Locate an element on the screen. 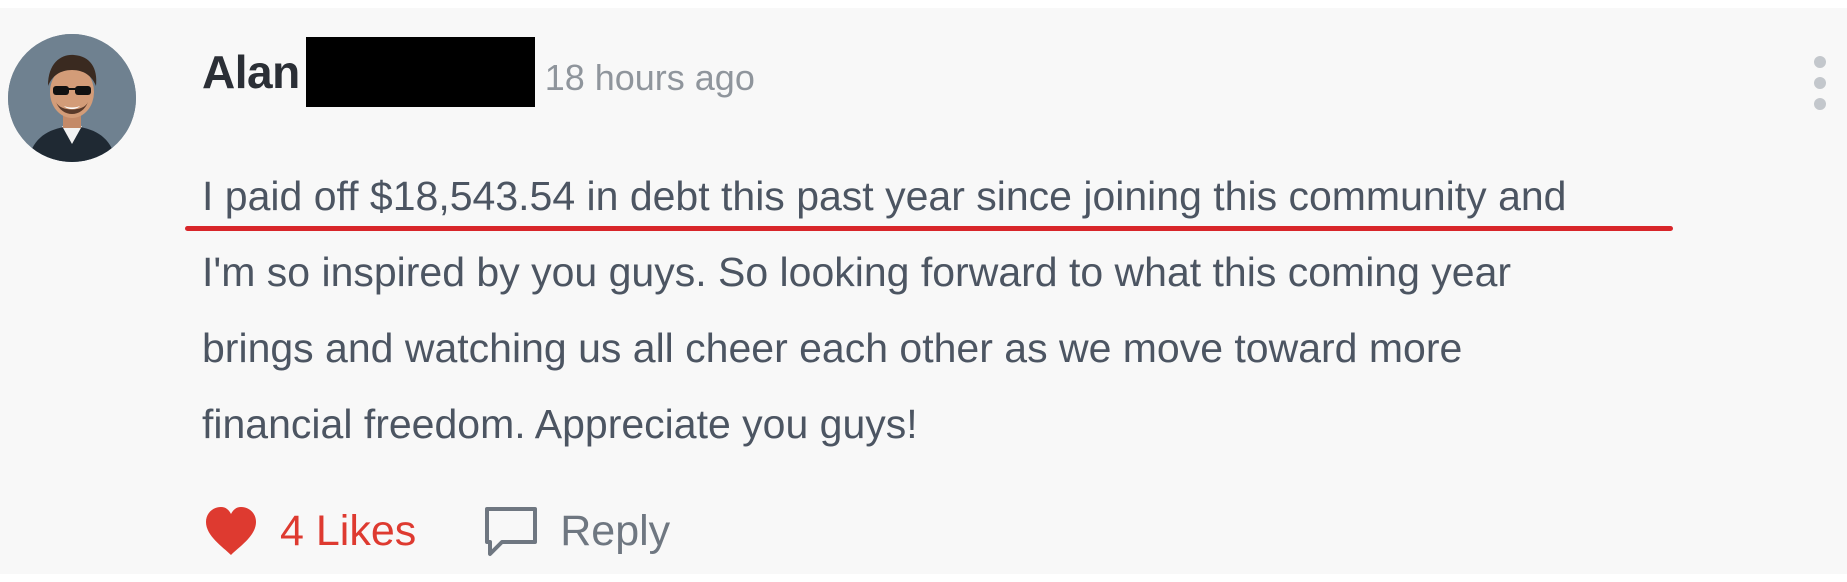 This screenshot has width=1847, height=582. like-button: 4 Likes is located at coordinates (309, 531).